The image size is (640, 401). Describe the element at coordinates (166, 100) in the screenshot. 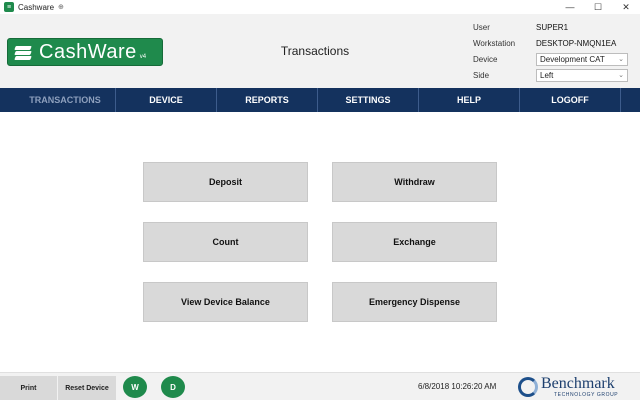

I see `nav-device: DEVICE` at that location.